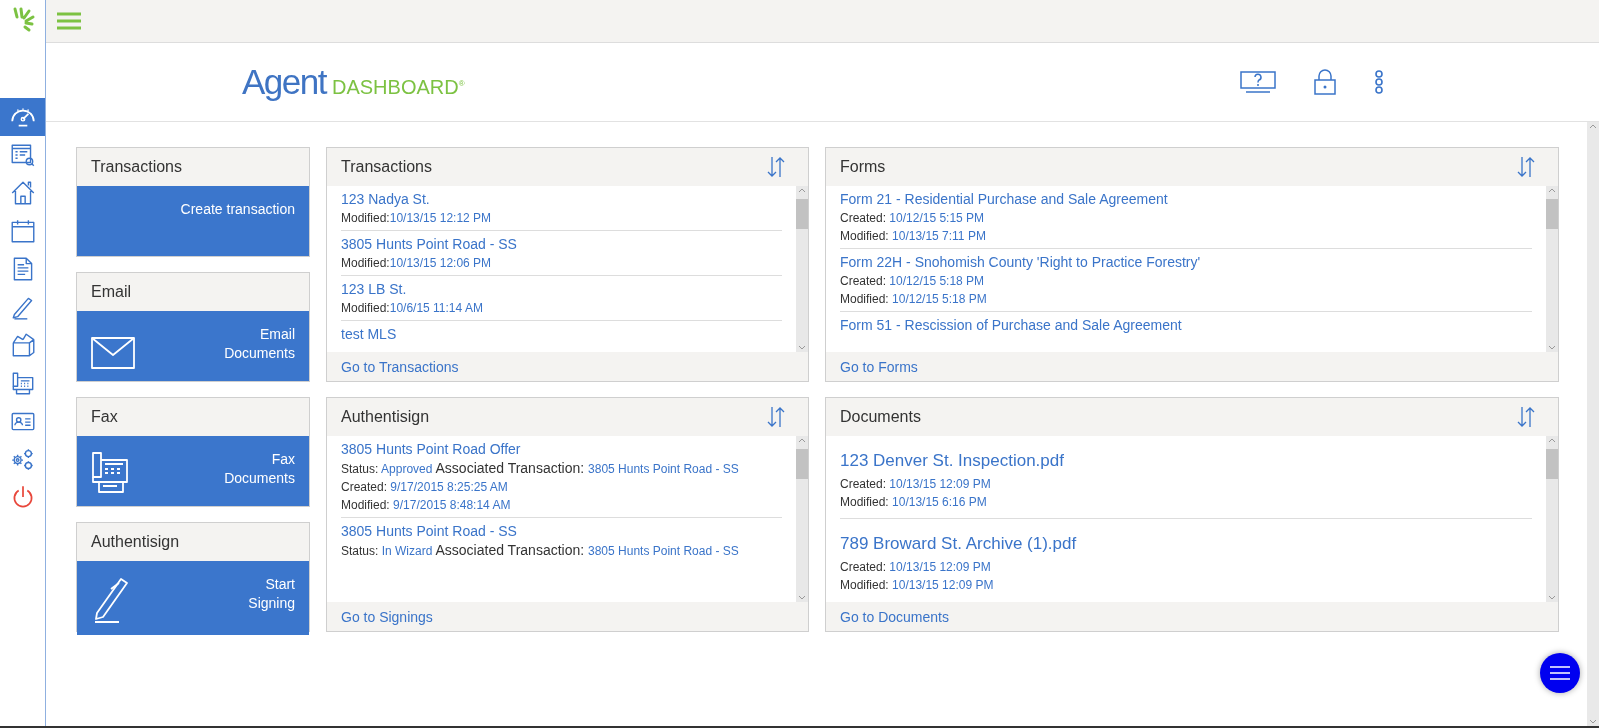 The width and height of the screenshot is (1599, 728). What do you see at coordinates (385, 417) in the screenshot?
I see `panel-title: Authentisign` at bounding box center [385, 417].